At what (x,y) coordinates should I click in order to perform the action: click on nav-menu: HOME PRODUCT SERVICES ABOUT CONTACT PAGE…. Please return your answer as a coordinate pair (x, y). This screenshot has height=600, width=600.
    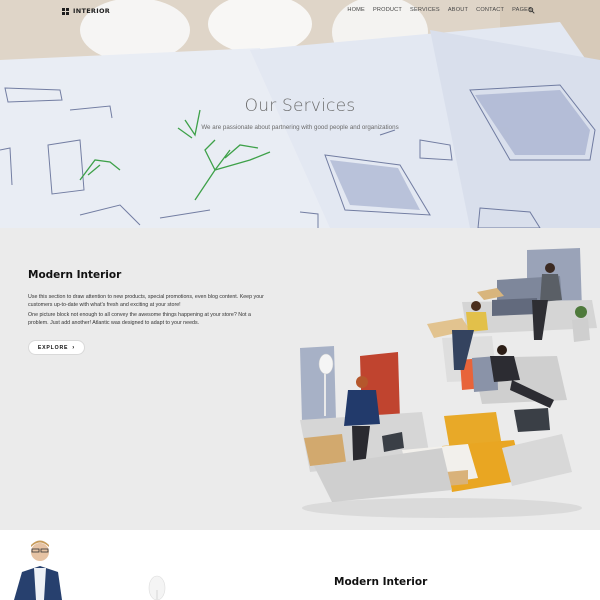
    Looking at the image, I should click on (439, 10).